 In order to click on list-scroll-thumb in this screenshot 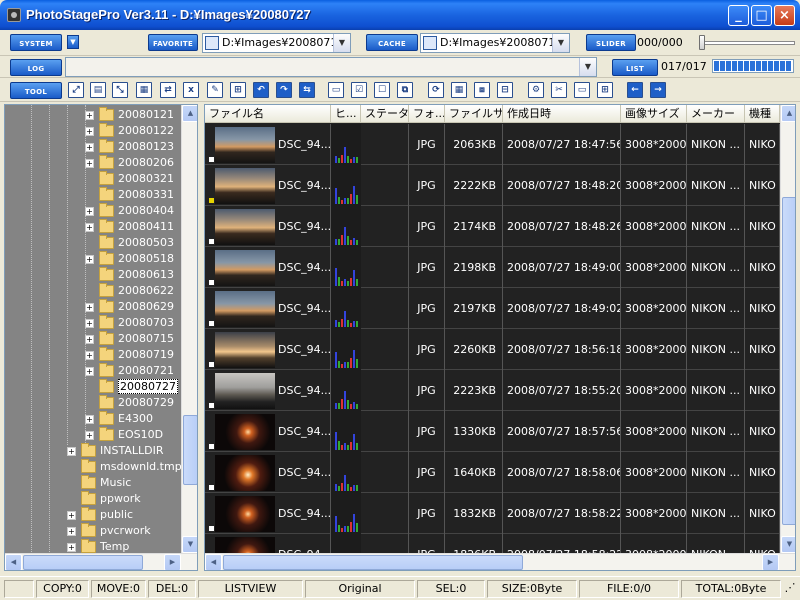, I will do `click(788, 361)`.